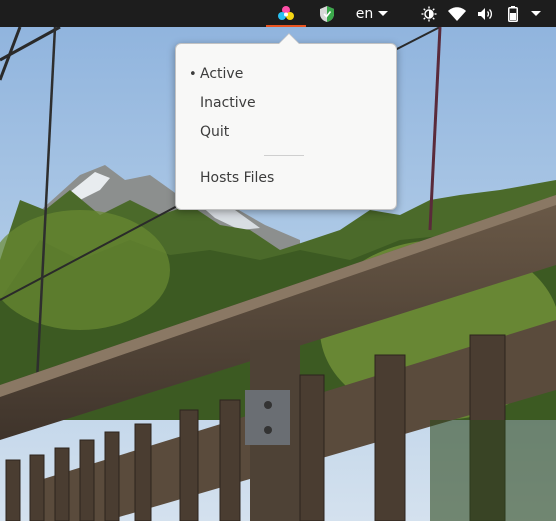 The image size is (556, 521). Describe the element at coordinates (222, 74) in the screenshot. I see `menu-item-label: Active` at that location.